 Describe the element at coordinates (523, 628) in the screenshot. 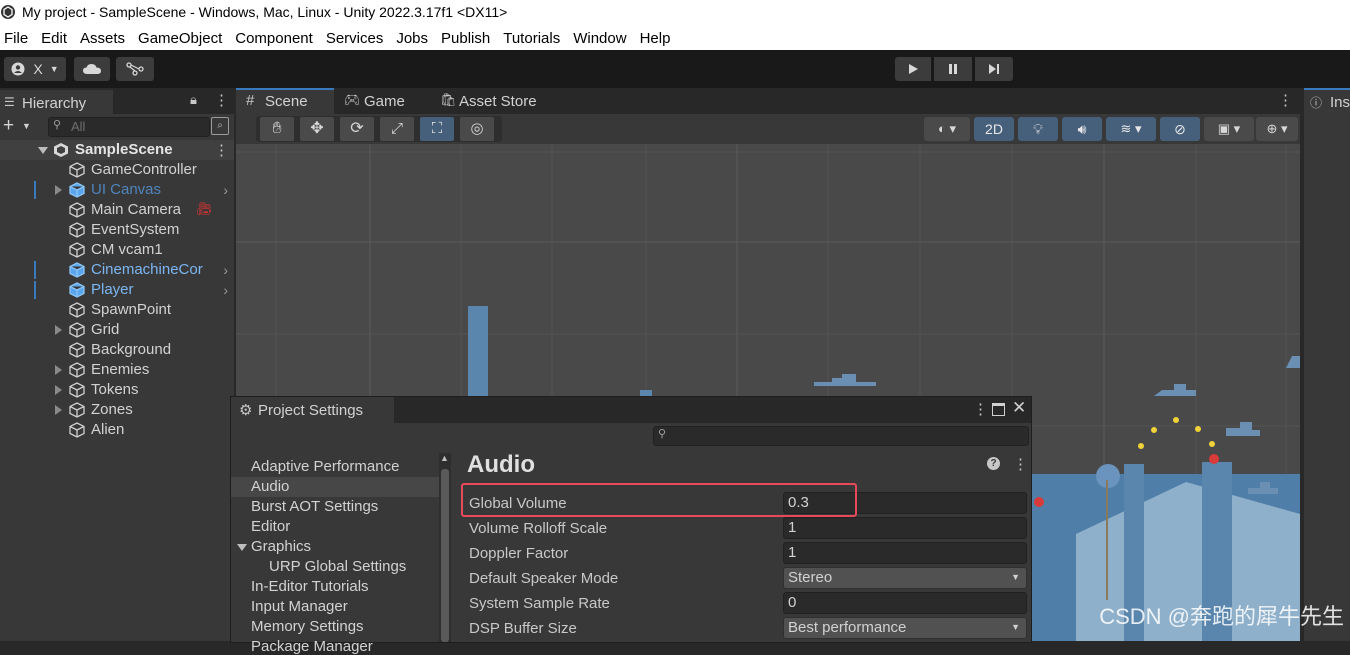

I see `field-label: DSP Buffer Size` at that location.